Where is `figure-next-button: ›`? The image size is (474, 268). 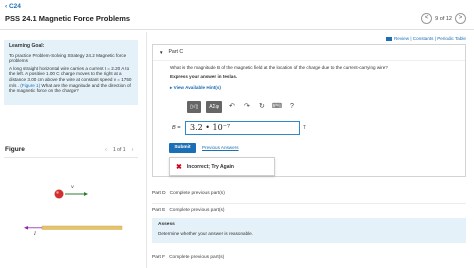 figure-next-button: › is located at coordinates (133, 150).